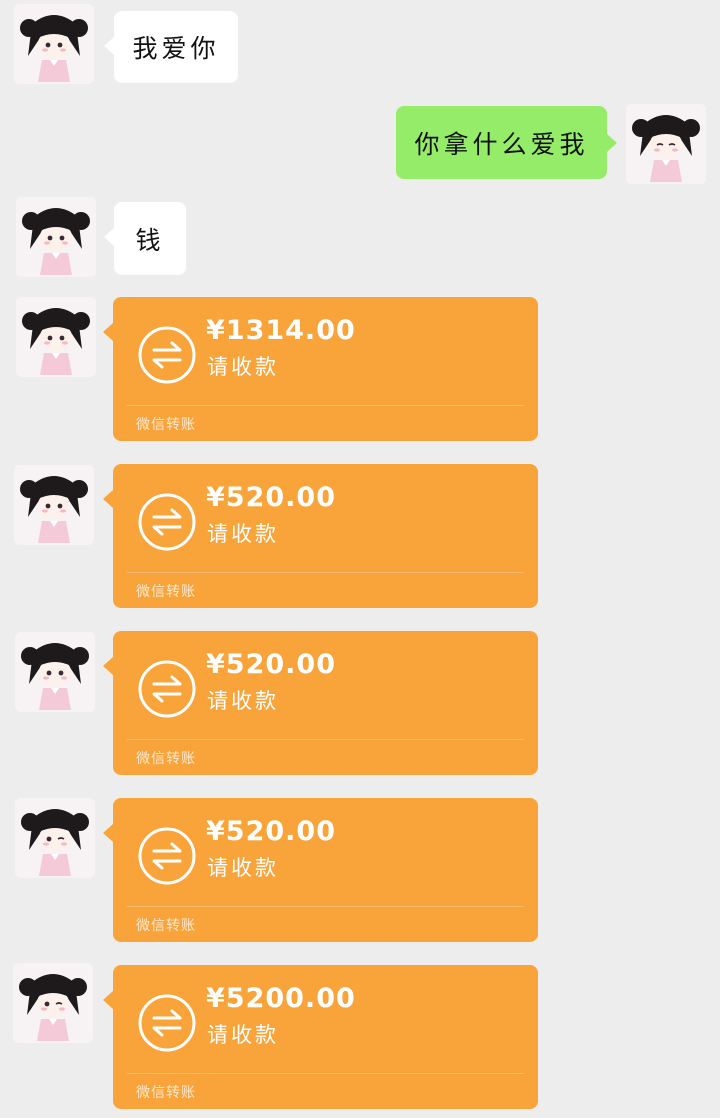  I want to click on message-bubble-received: 钱, so click(145, 238).